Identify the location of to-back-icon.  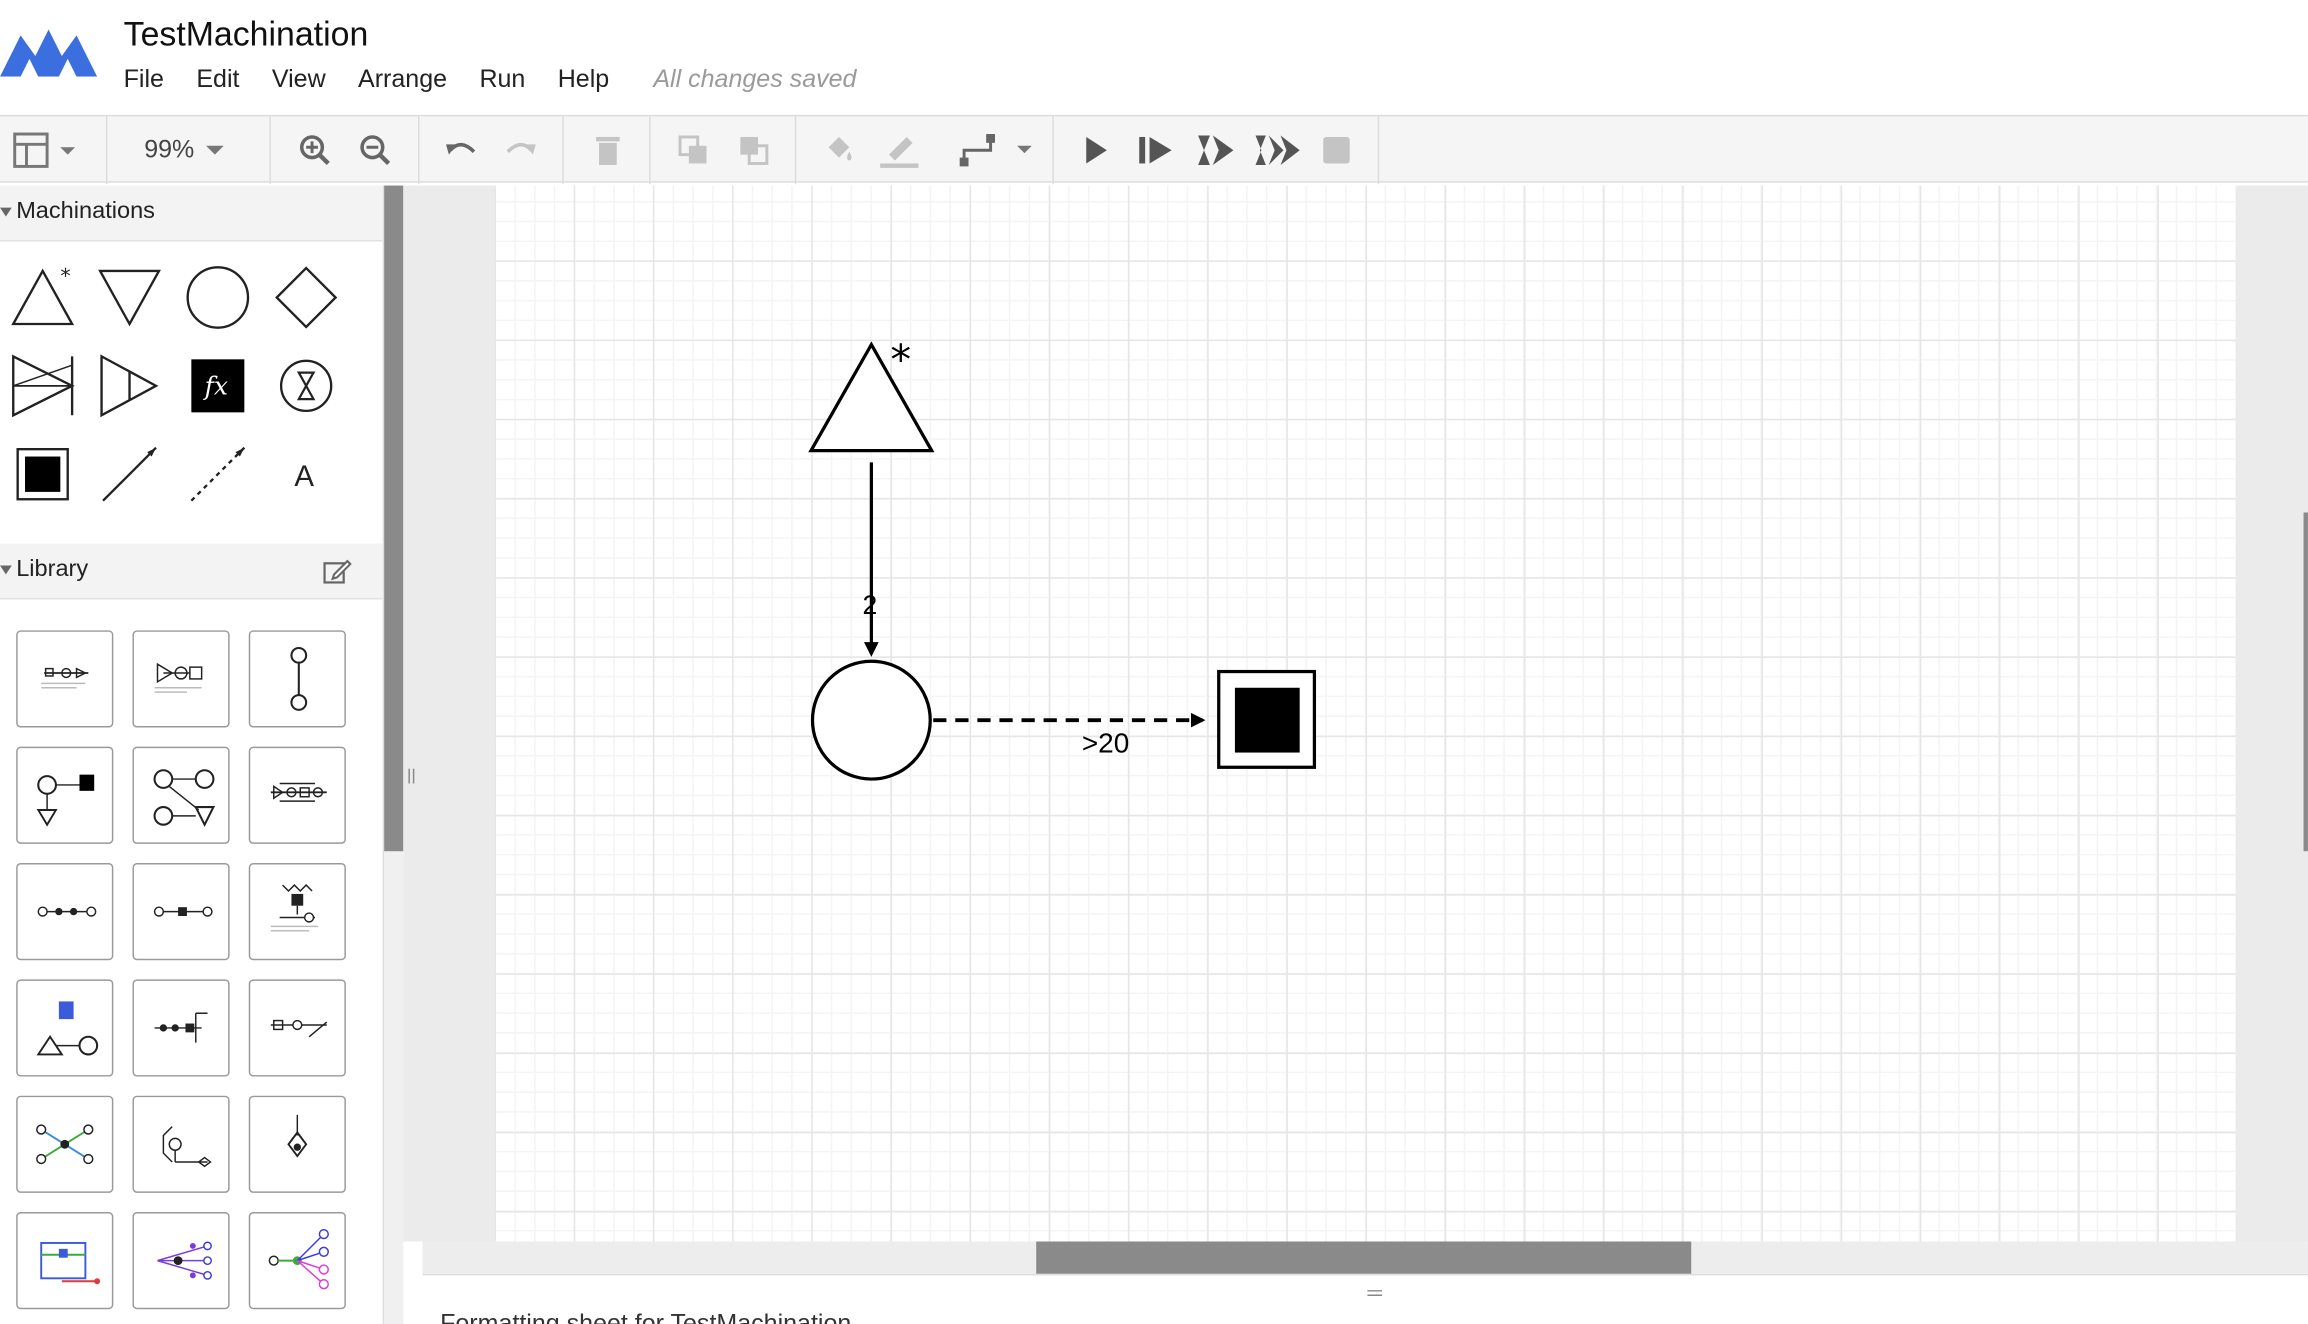
(753, 150).